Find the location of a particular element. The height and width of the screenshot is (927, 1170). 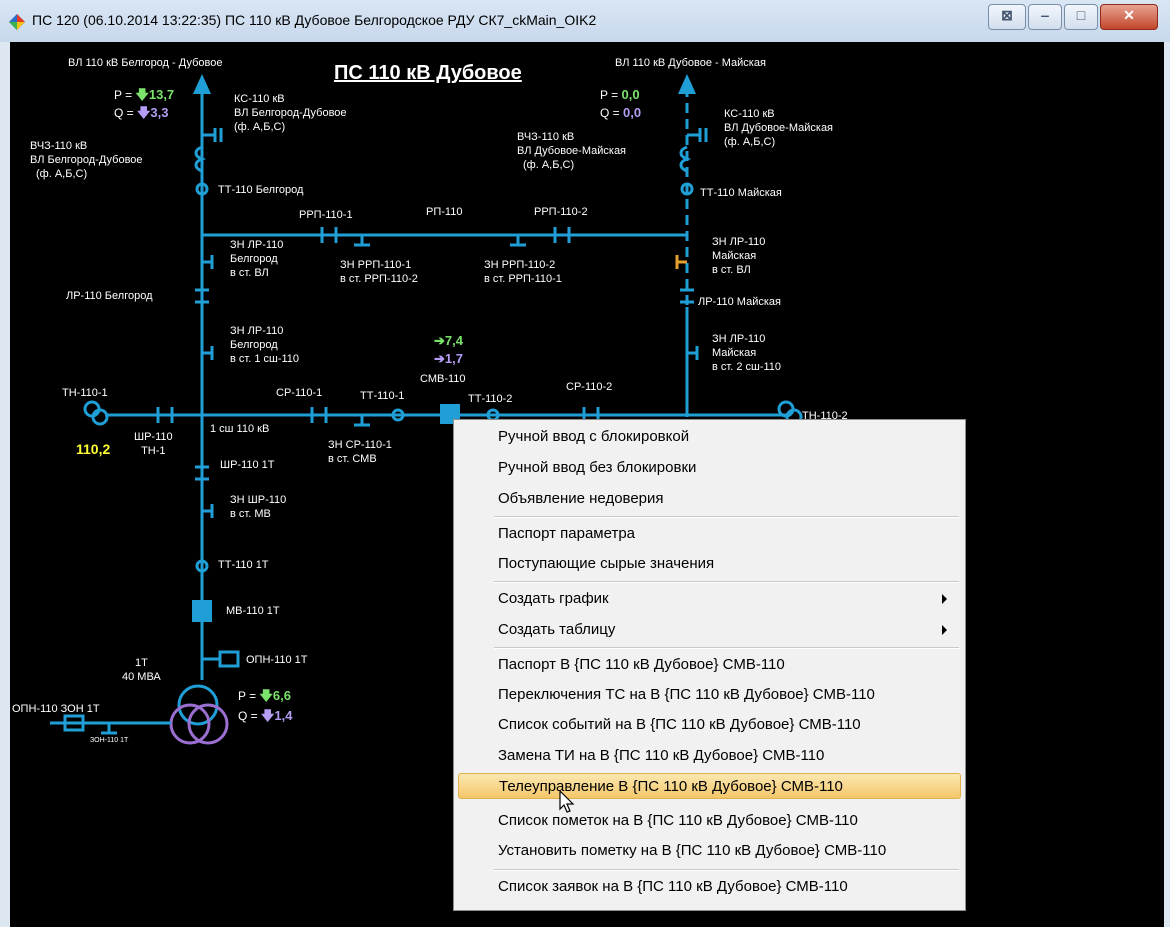

ks-right-label: КС-110 кВ ВЛ Дубовое-Майская (ф. А,Б,С) is located at coordinates (779, 128).